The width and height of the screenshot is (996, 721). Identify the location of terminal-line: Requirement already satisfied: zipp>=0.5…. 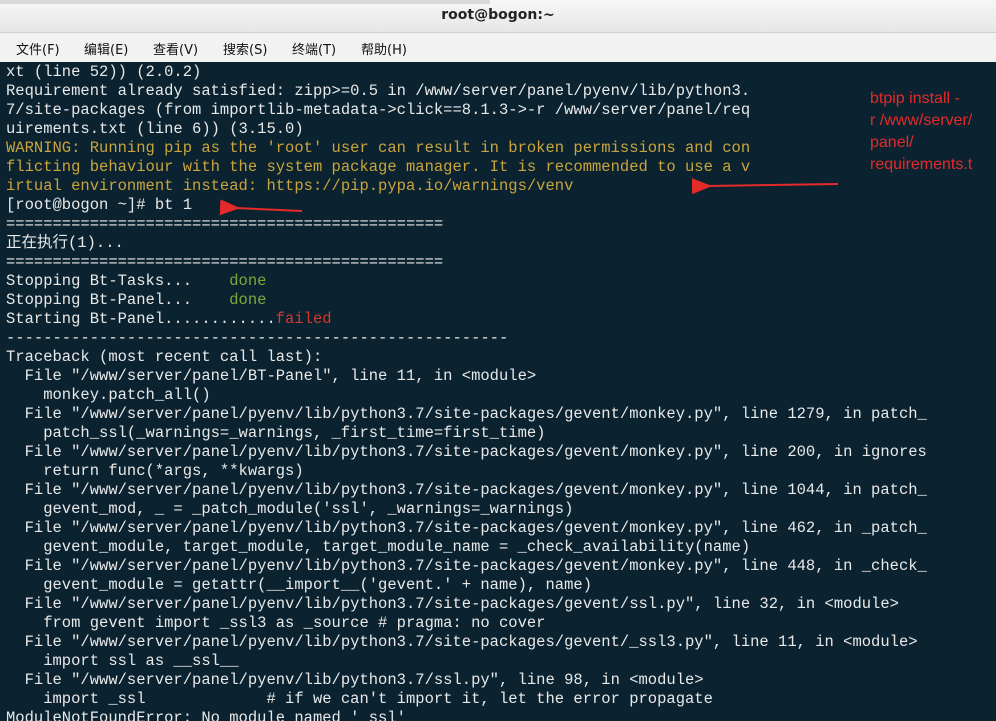
(378, 91).